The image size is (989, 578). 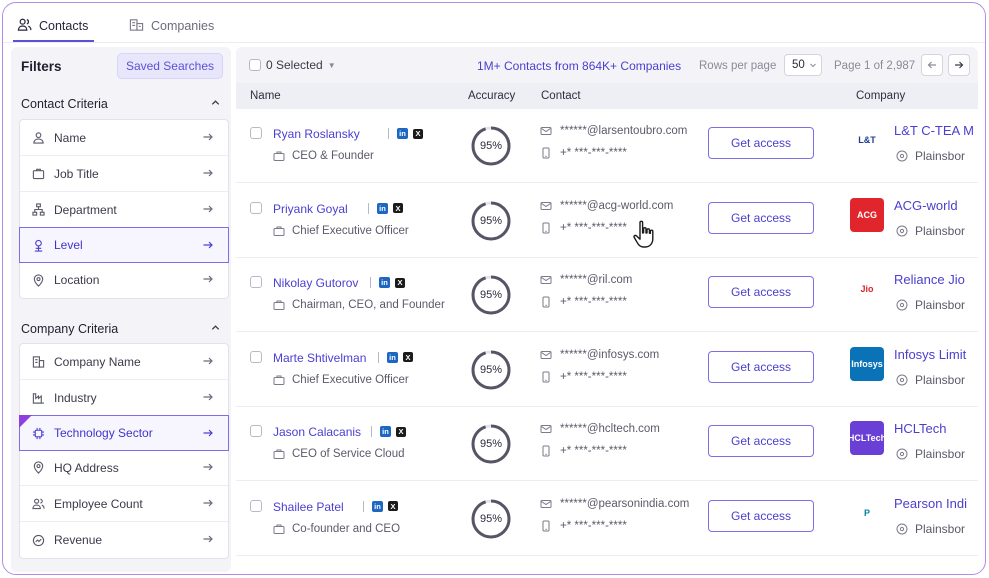 I want to click on arrow-left-icon, so click(x=931, y=65).